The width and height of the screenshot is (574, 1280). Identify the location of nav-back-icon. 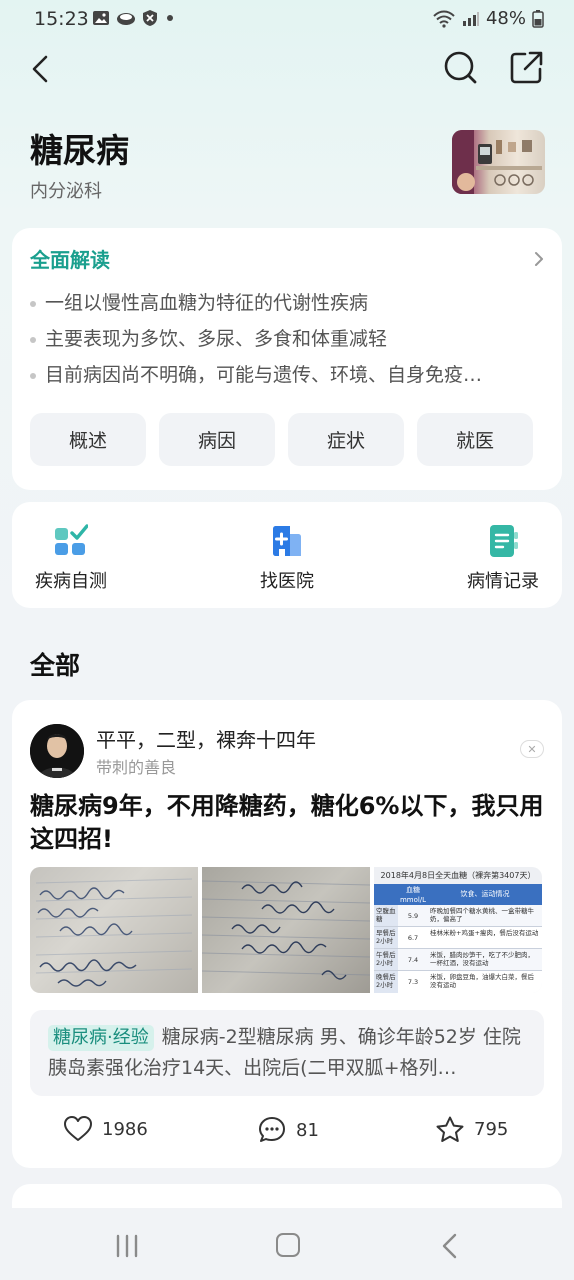
(449, 1246).